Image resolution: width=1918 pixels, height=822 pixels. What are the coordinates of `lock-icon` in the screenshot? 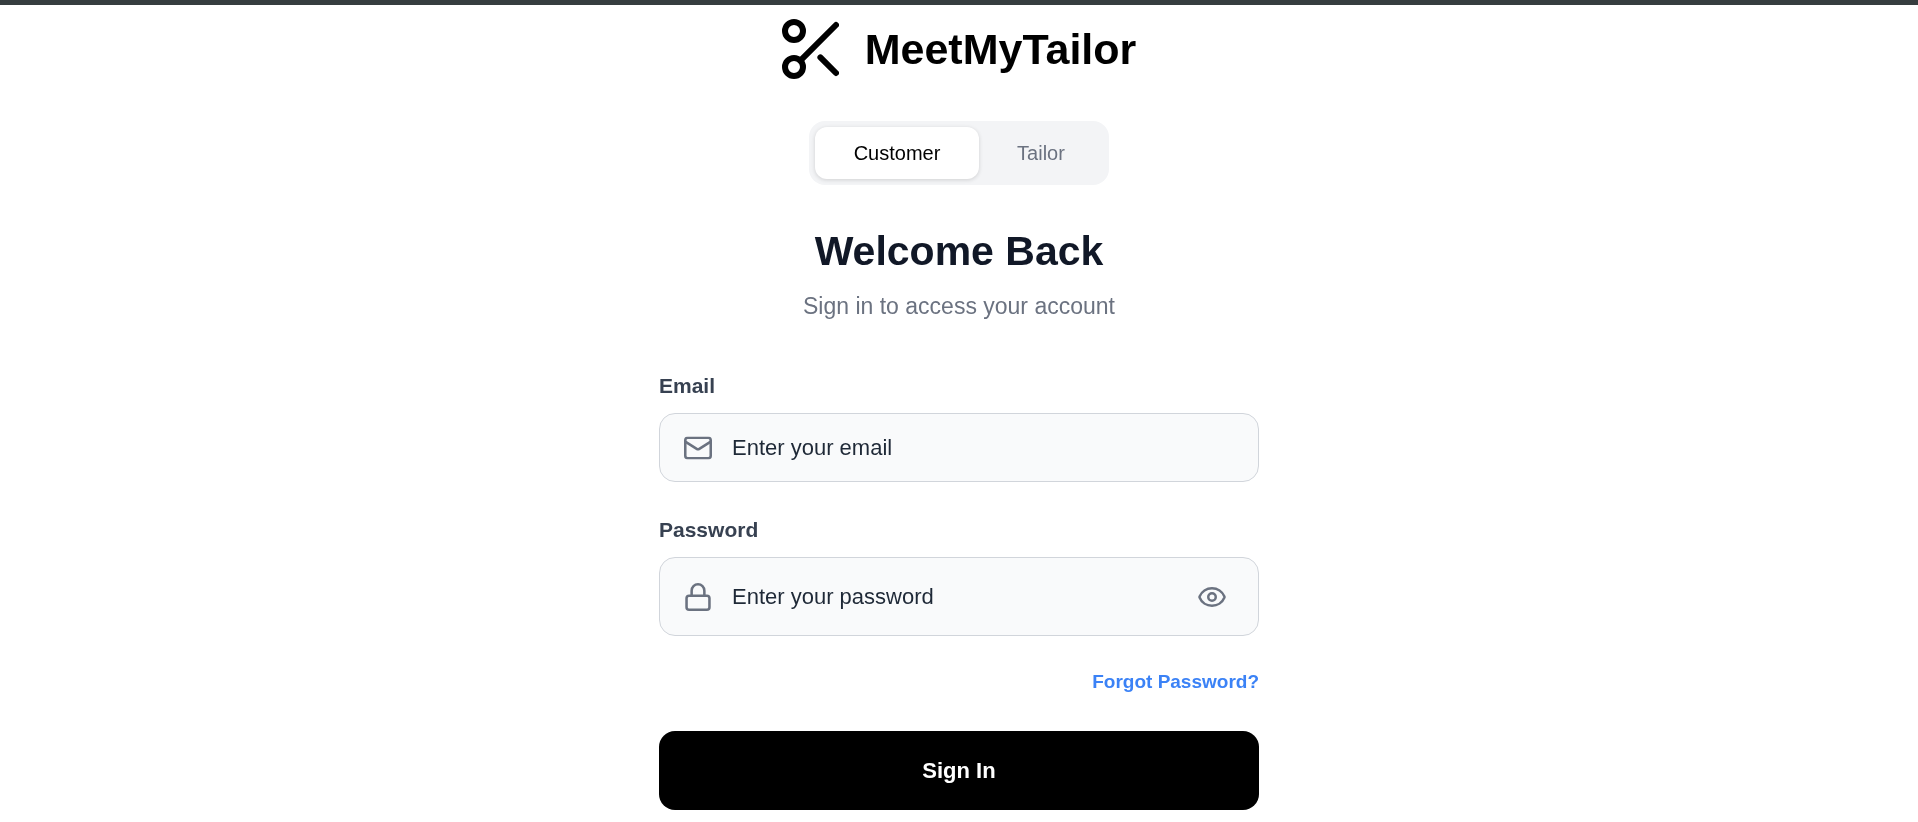 It's located at (698, 596).